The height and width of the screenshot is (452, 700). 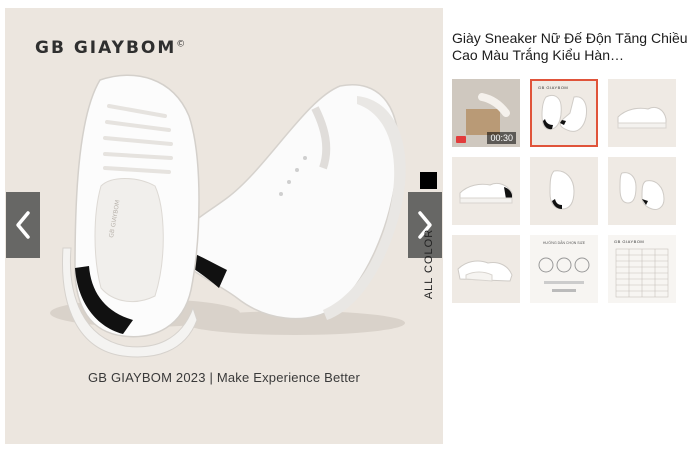 I want to click on brand-logo: GB GIAYBOM©, so click(x=111, y=48).